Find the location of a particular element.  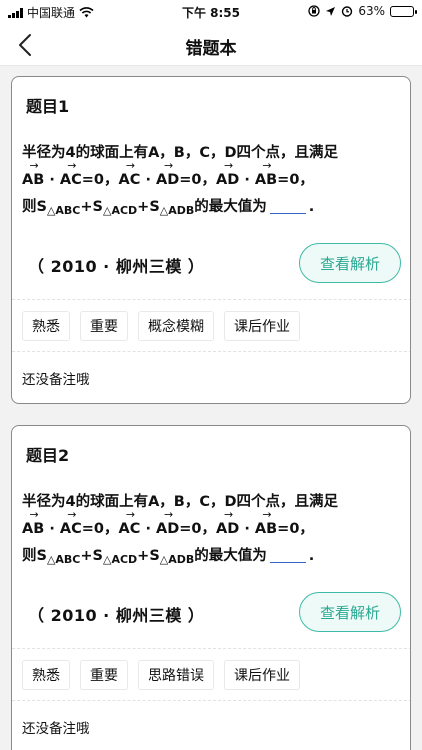

battery-percent: 63% is located at coordinates (371, 11).